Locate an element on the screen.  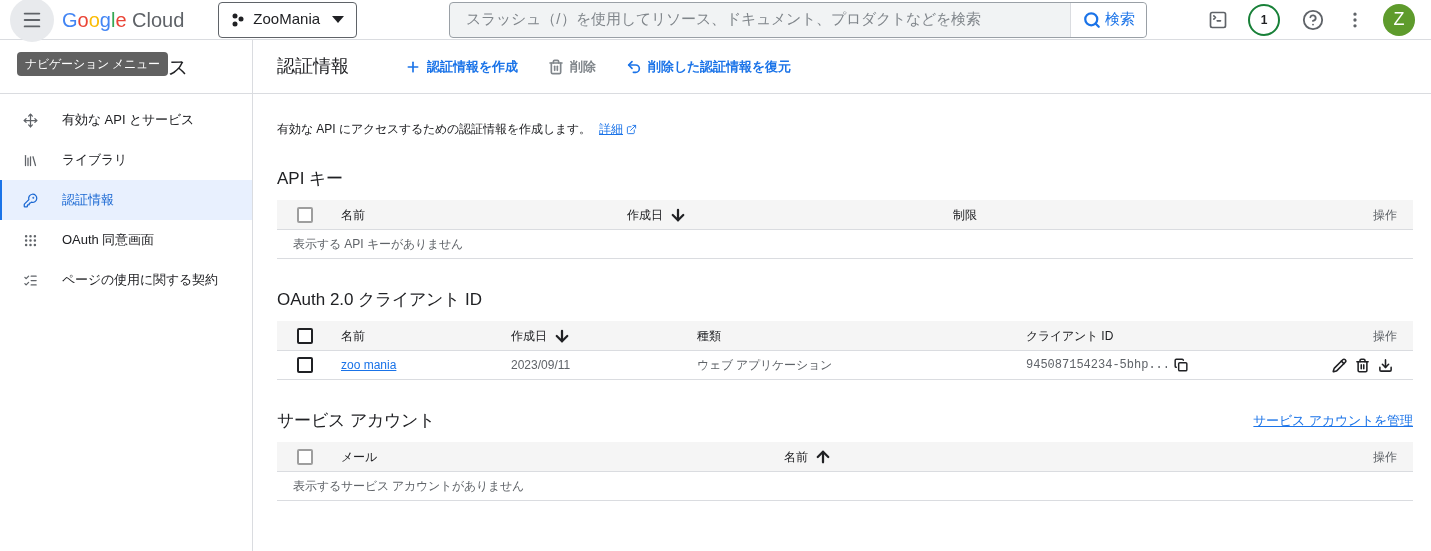
sidebar-item: ライブラリ is located at coordinates (126, 160).